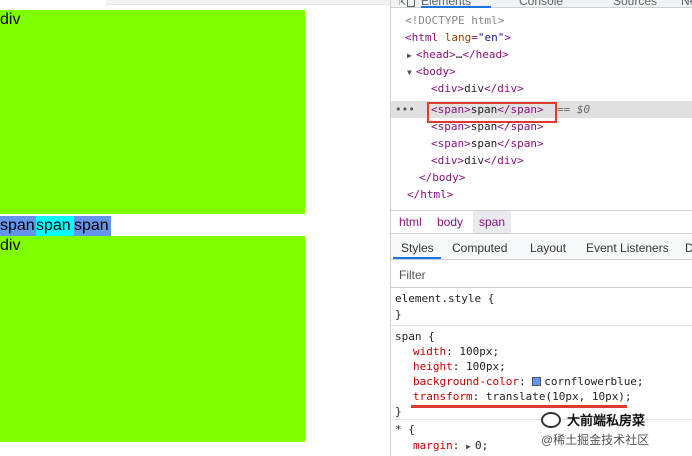 This screenshot has width=692, height=456. Describe the element at coordinates (411, 72) in the screenshot. I see `collapse-arrow-icon: ▼` at that location.